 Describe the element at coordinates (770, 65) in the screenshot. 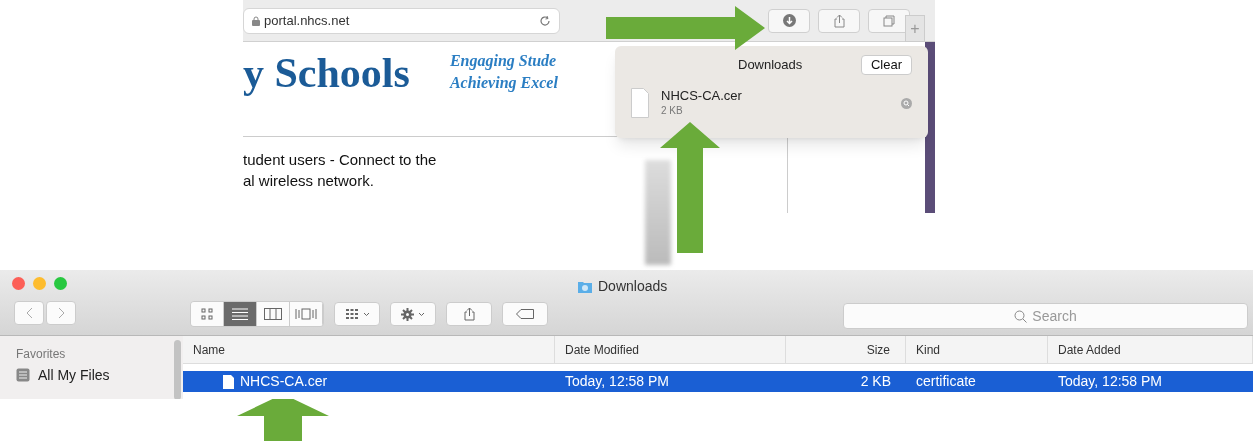

I see `popover-title: Downloads` at that location.